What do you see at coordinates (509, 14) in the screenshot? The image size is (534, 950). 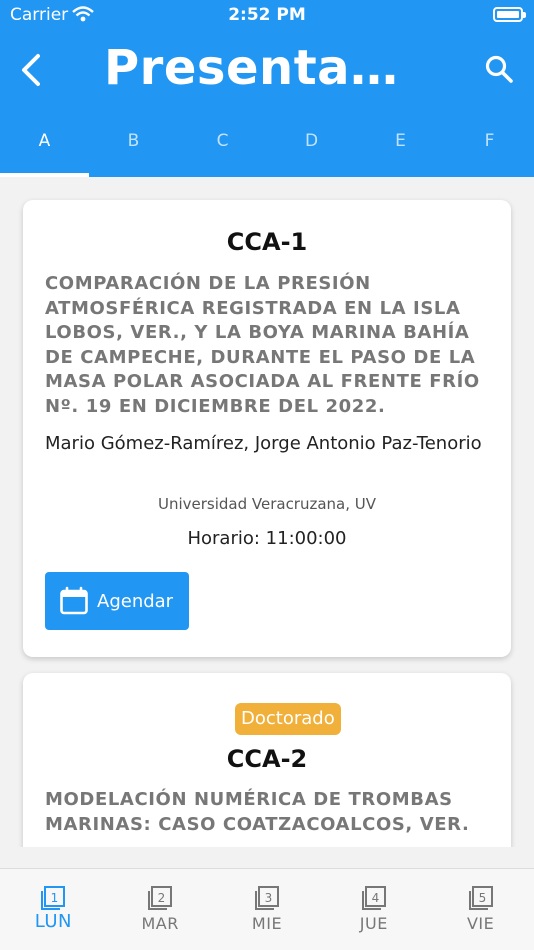 I see `battery-icon` at bounding box center [509, 14].